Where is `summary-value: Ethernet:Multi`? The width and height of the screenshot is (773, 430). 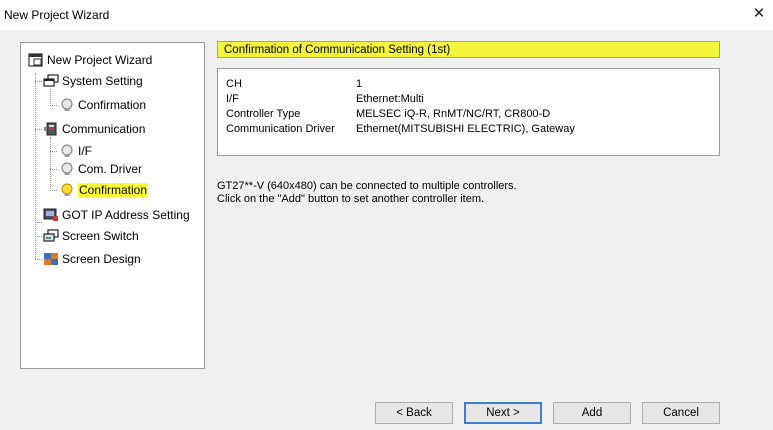
summary-value: Ethernet:Multi is located at coordinates (390, 99).